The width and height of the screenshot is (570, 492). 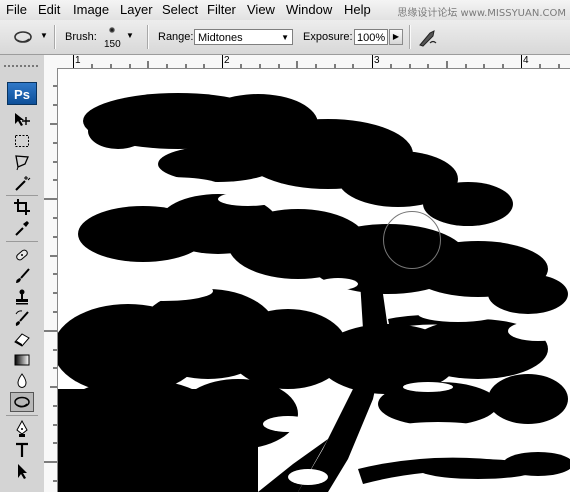 I want to click on lasso-tool, so click(x=22, y=162).